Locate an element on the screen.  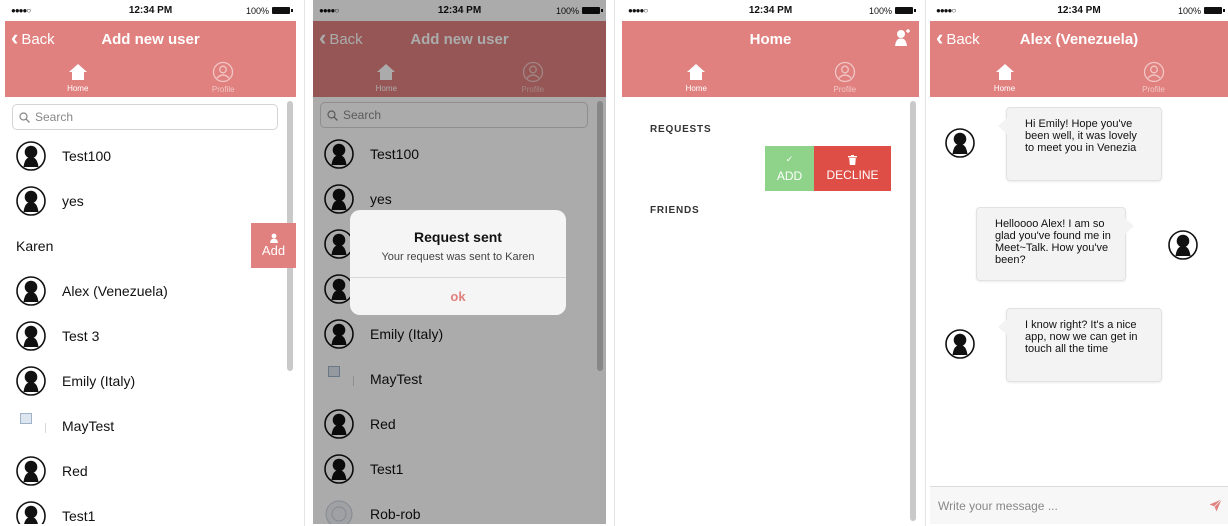
accept-label: ADD is located at coordinates (789, 176).